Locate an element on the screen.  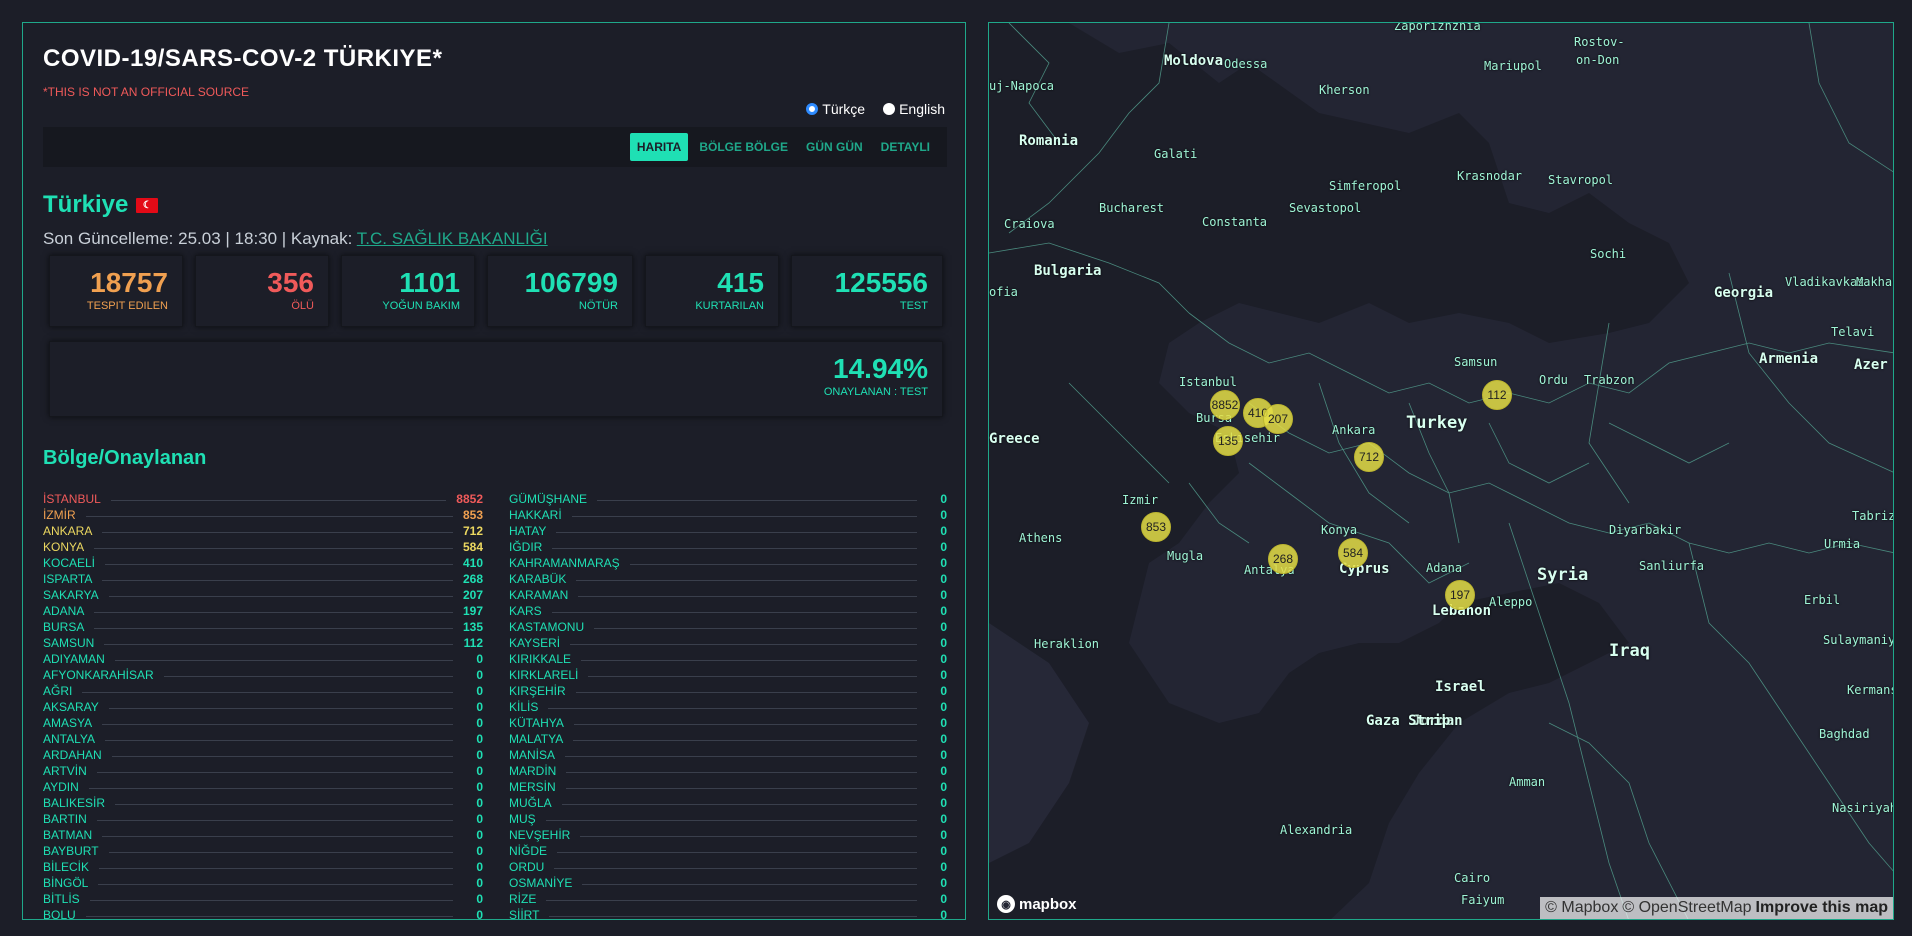
region-row: HATAY 0 is located at coordinates (728, 531).